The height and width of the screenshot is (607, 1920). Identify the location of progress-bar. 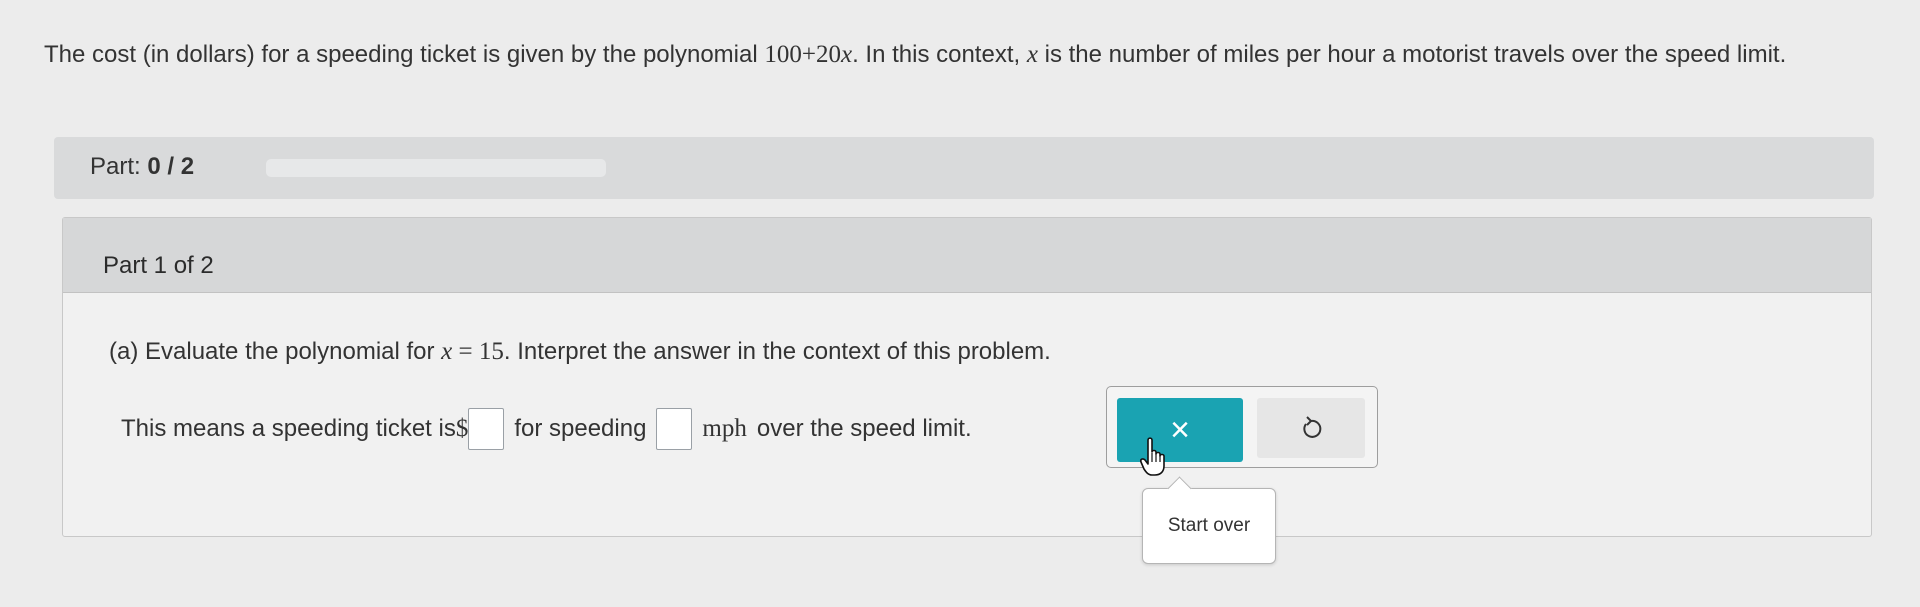
(436, 168).